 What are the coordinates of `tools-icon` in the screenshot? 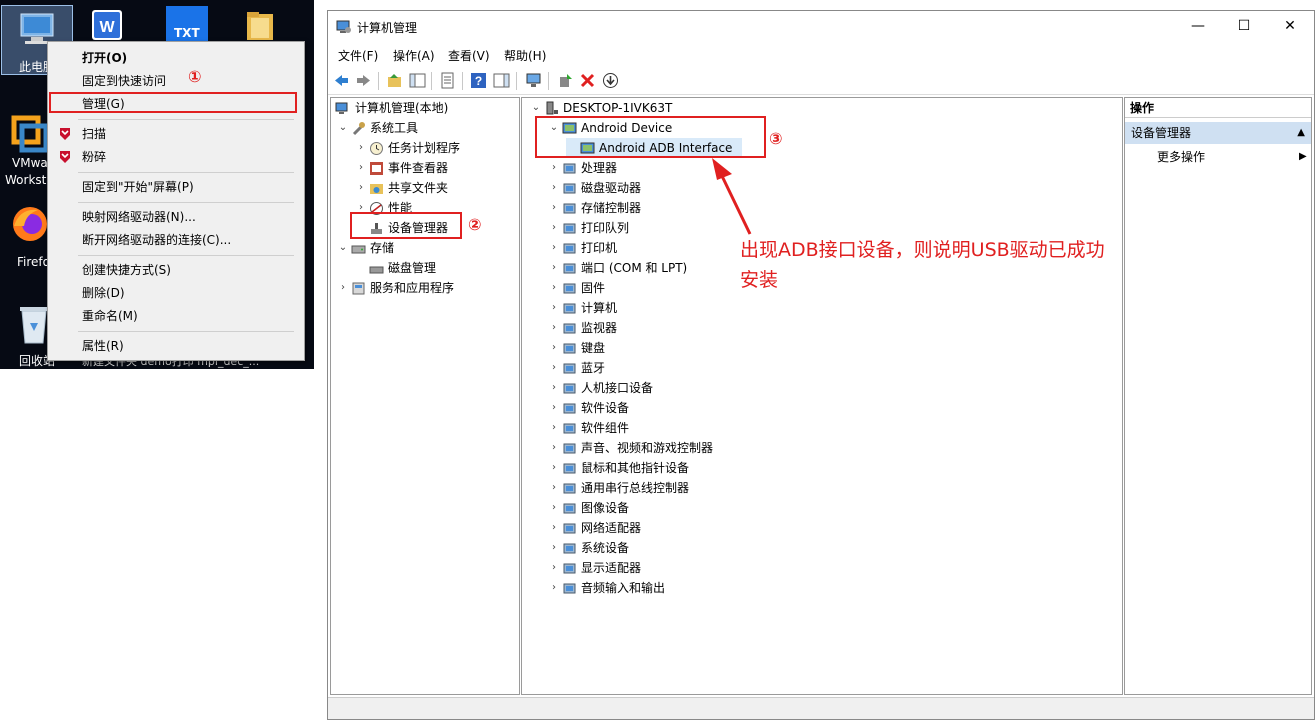 It's located at (358, 129).